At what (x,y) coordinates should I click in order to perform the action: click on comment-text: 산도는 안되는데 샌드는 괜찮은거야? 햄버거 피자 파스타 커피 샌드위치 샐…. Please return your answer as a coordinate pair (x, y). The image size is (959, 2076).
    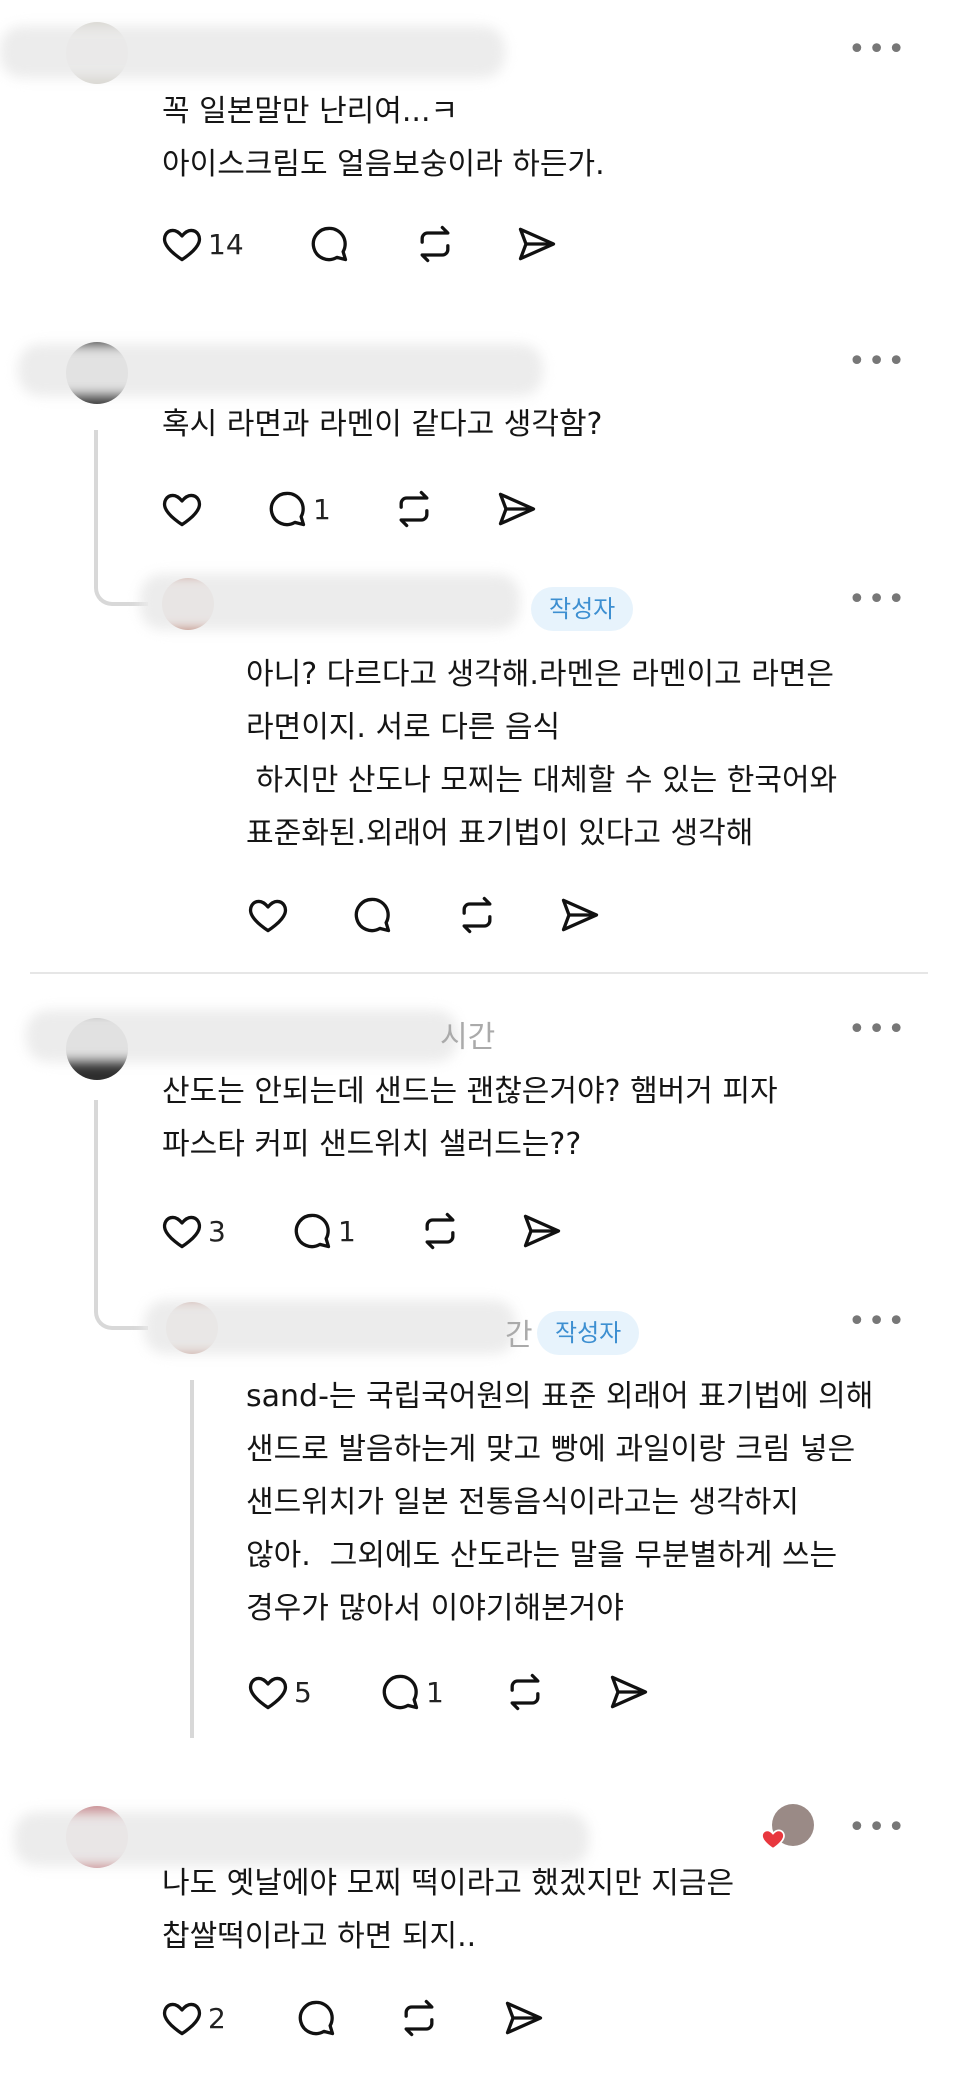
    Looking at the image, I should click on (470, 1118).